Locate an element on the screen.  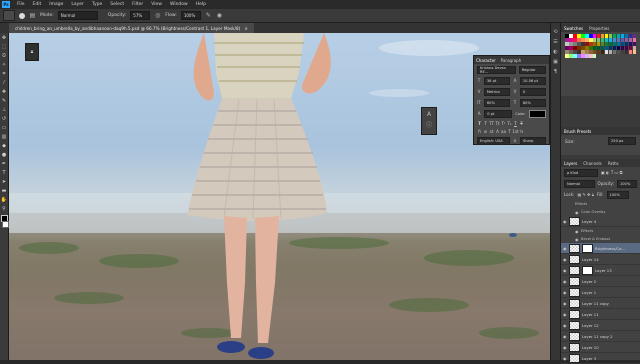
layer-effect-row: ◉ Effects is located at coordinates (600, 231).